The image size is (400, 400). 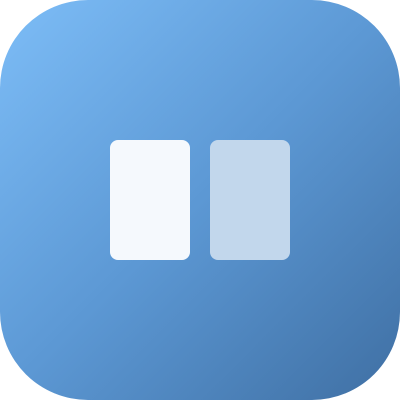 I want to click on right-panel-icon, so click(x=250, y=200).